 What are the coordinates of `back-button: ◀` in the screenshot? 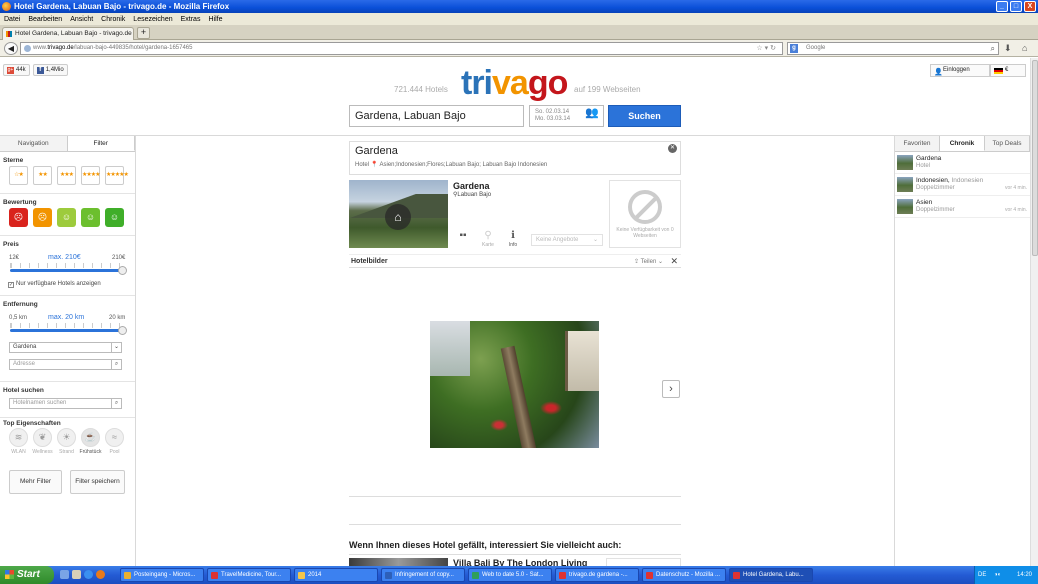 It's located at (11, 48).